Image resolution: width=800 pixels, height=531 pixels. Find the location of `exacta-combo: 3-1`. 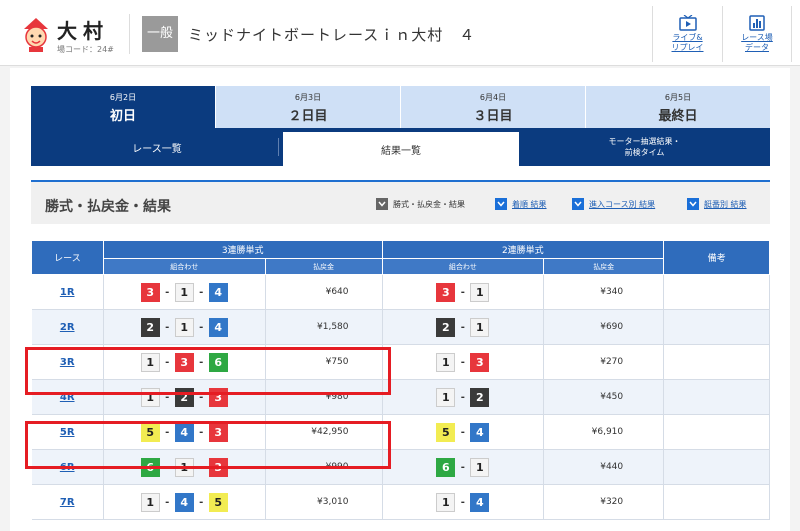

exacta-combo: 3-1 is located at coordinates (463, 292).